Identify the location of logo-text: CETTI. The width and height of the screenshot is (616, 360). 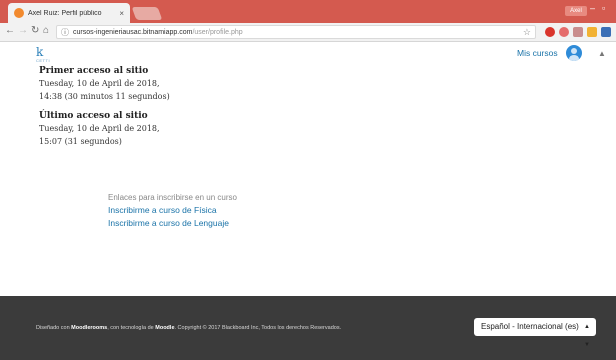
(43, 60).